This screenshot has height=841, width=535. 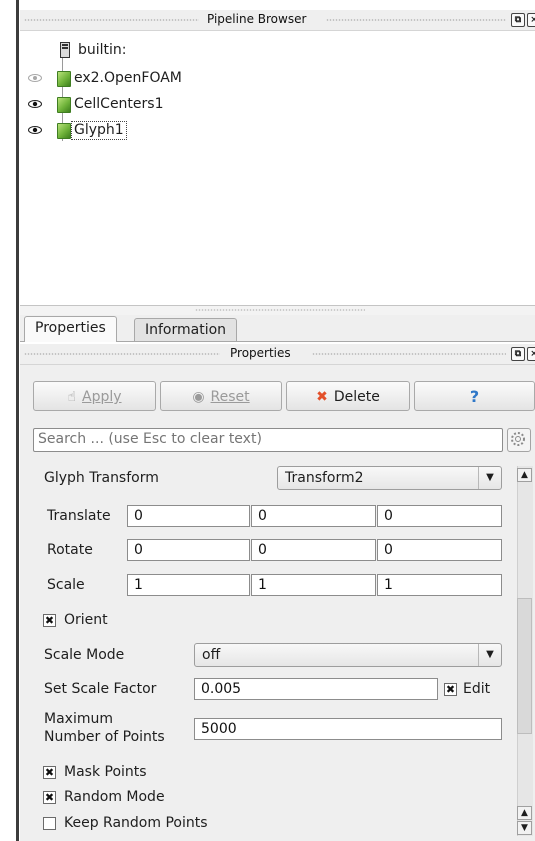 I want to click on mask-points-checkbox: ✖, so click(x=49, y=772).